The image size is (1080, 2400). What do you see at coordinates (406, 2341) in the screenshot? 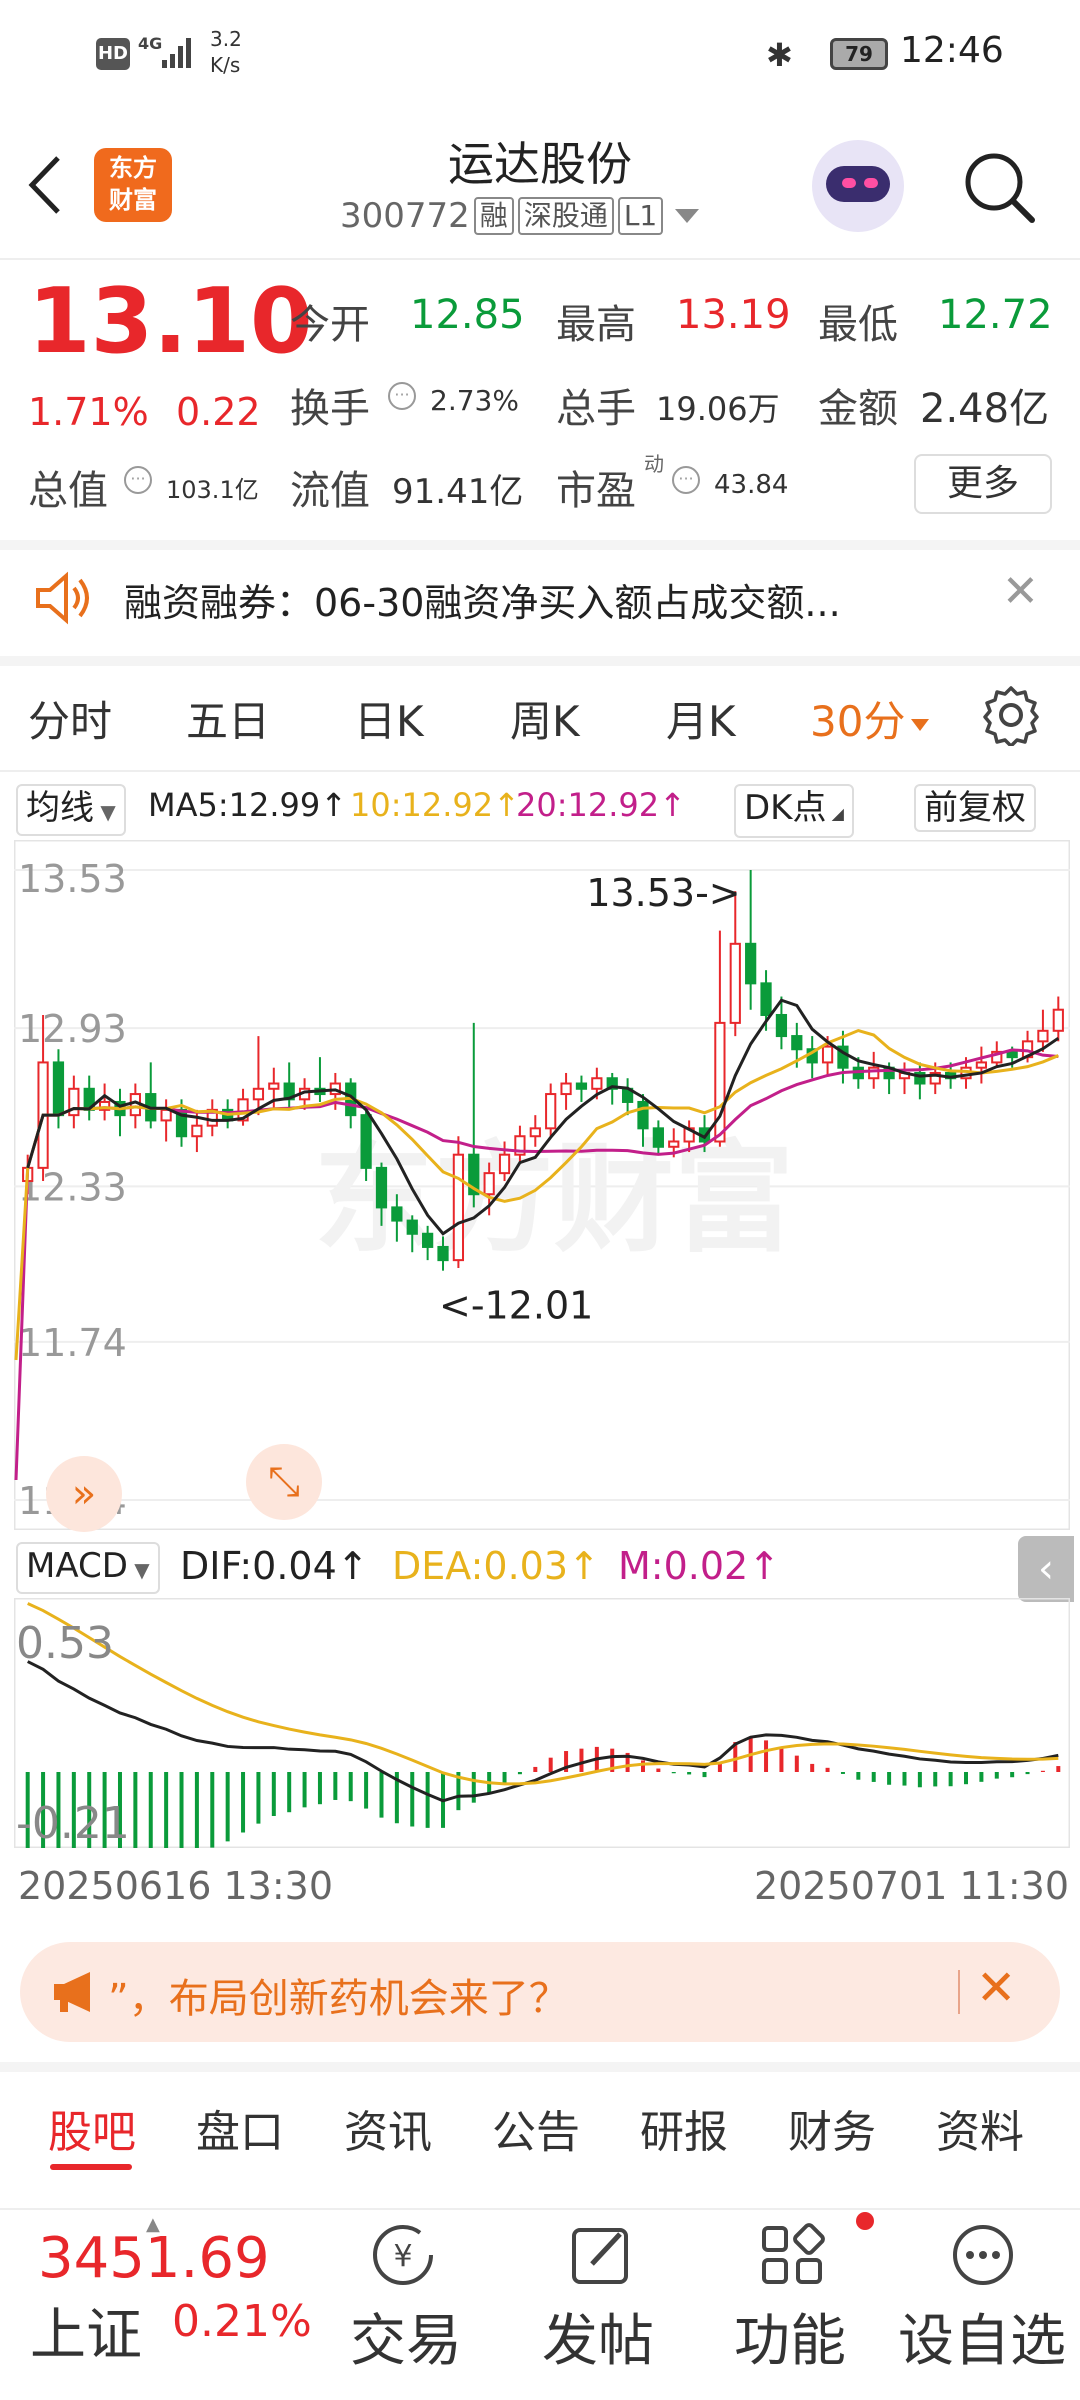
I see `nav-label: 交易` at bounding box center [406, 2341].